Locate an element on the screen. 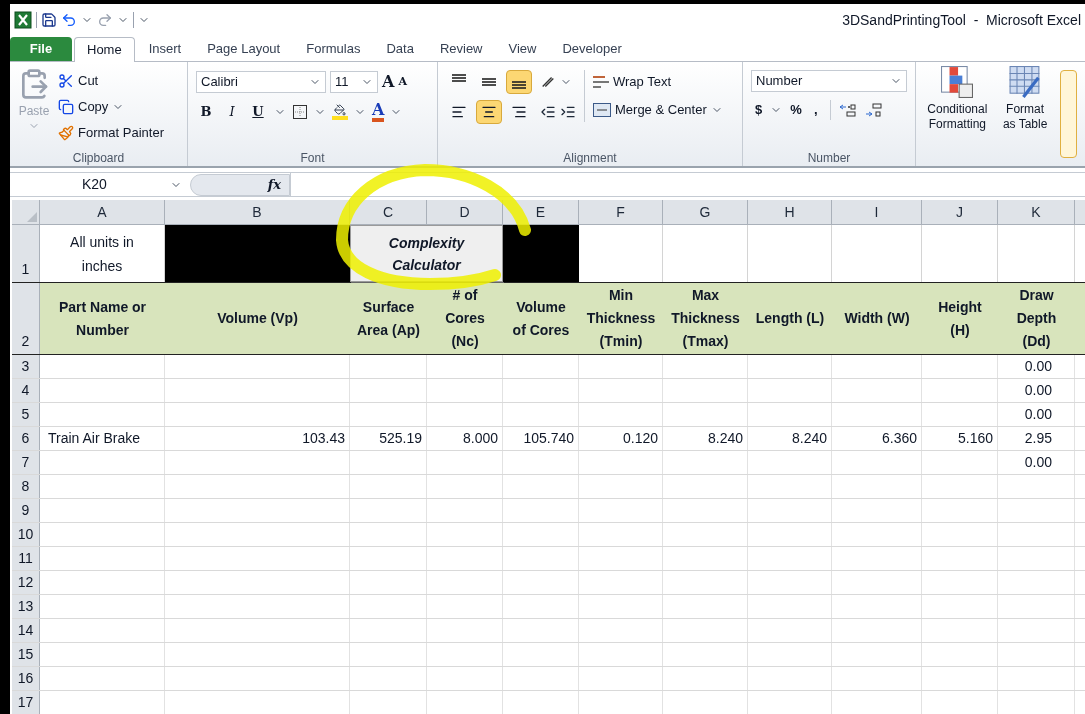 The height and width of the screenshot is (714, 1085). increase-decimal-icon is located at coordinates (847, 110).